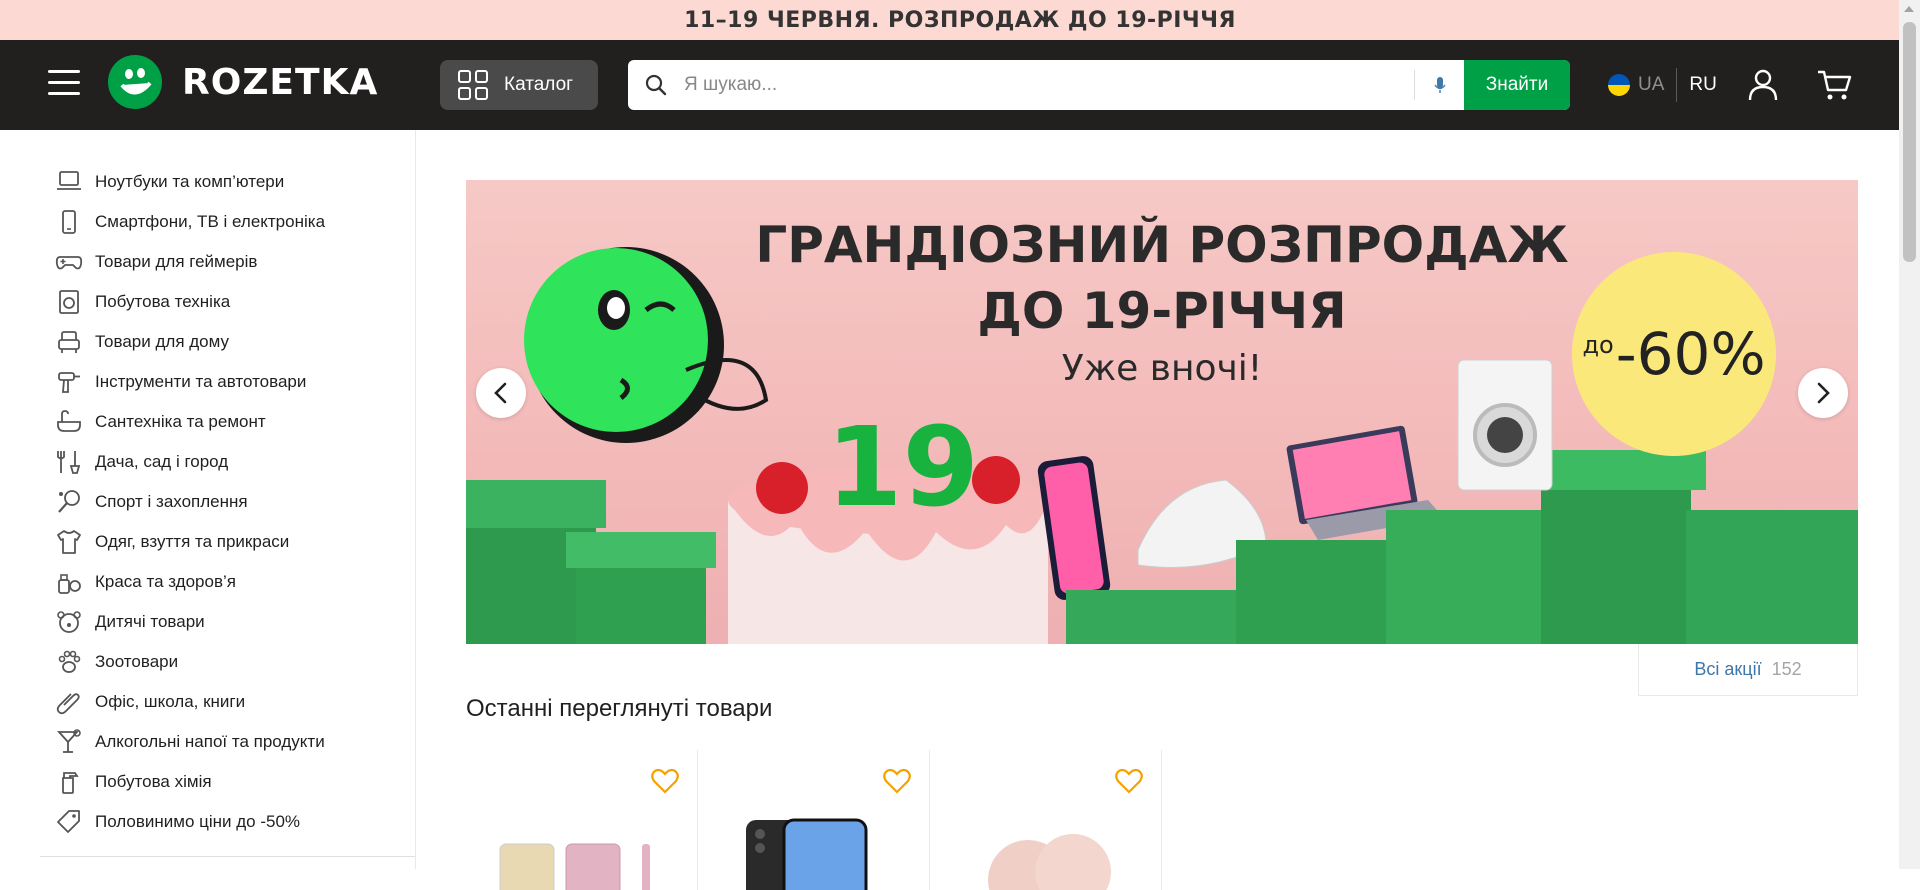  What do you see at coordinates (207, 662) in the screenshot?
I see `sidebar-category-item: Зоотовари` at bounding box center [207, 662].